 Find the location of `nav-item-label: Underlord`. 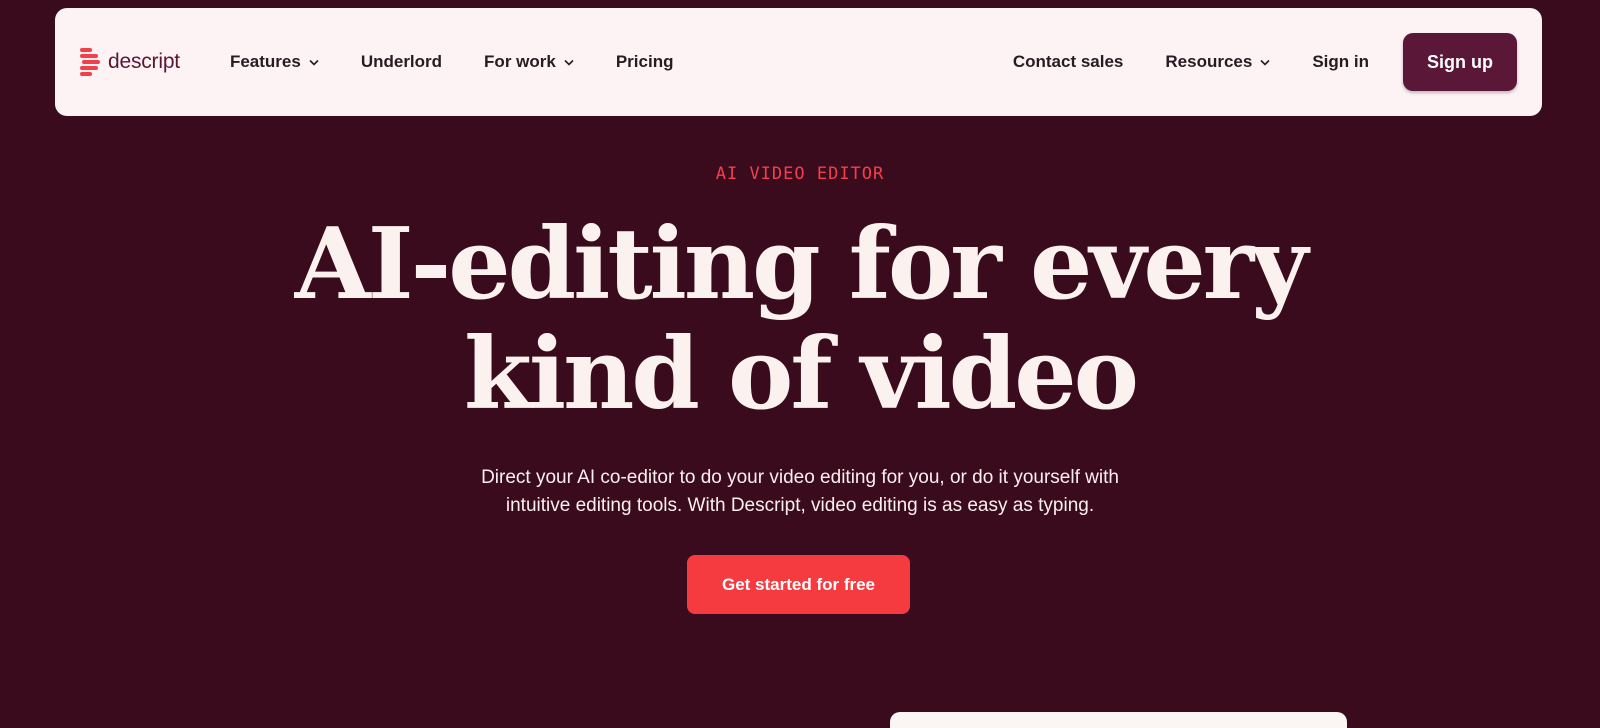

nav-item-label: Underlord is located at coordinates (401, 61).